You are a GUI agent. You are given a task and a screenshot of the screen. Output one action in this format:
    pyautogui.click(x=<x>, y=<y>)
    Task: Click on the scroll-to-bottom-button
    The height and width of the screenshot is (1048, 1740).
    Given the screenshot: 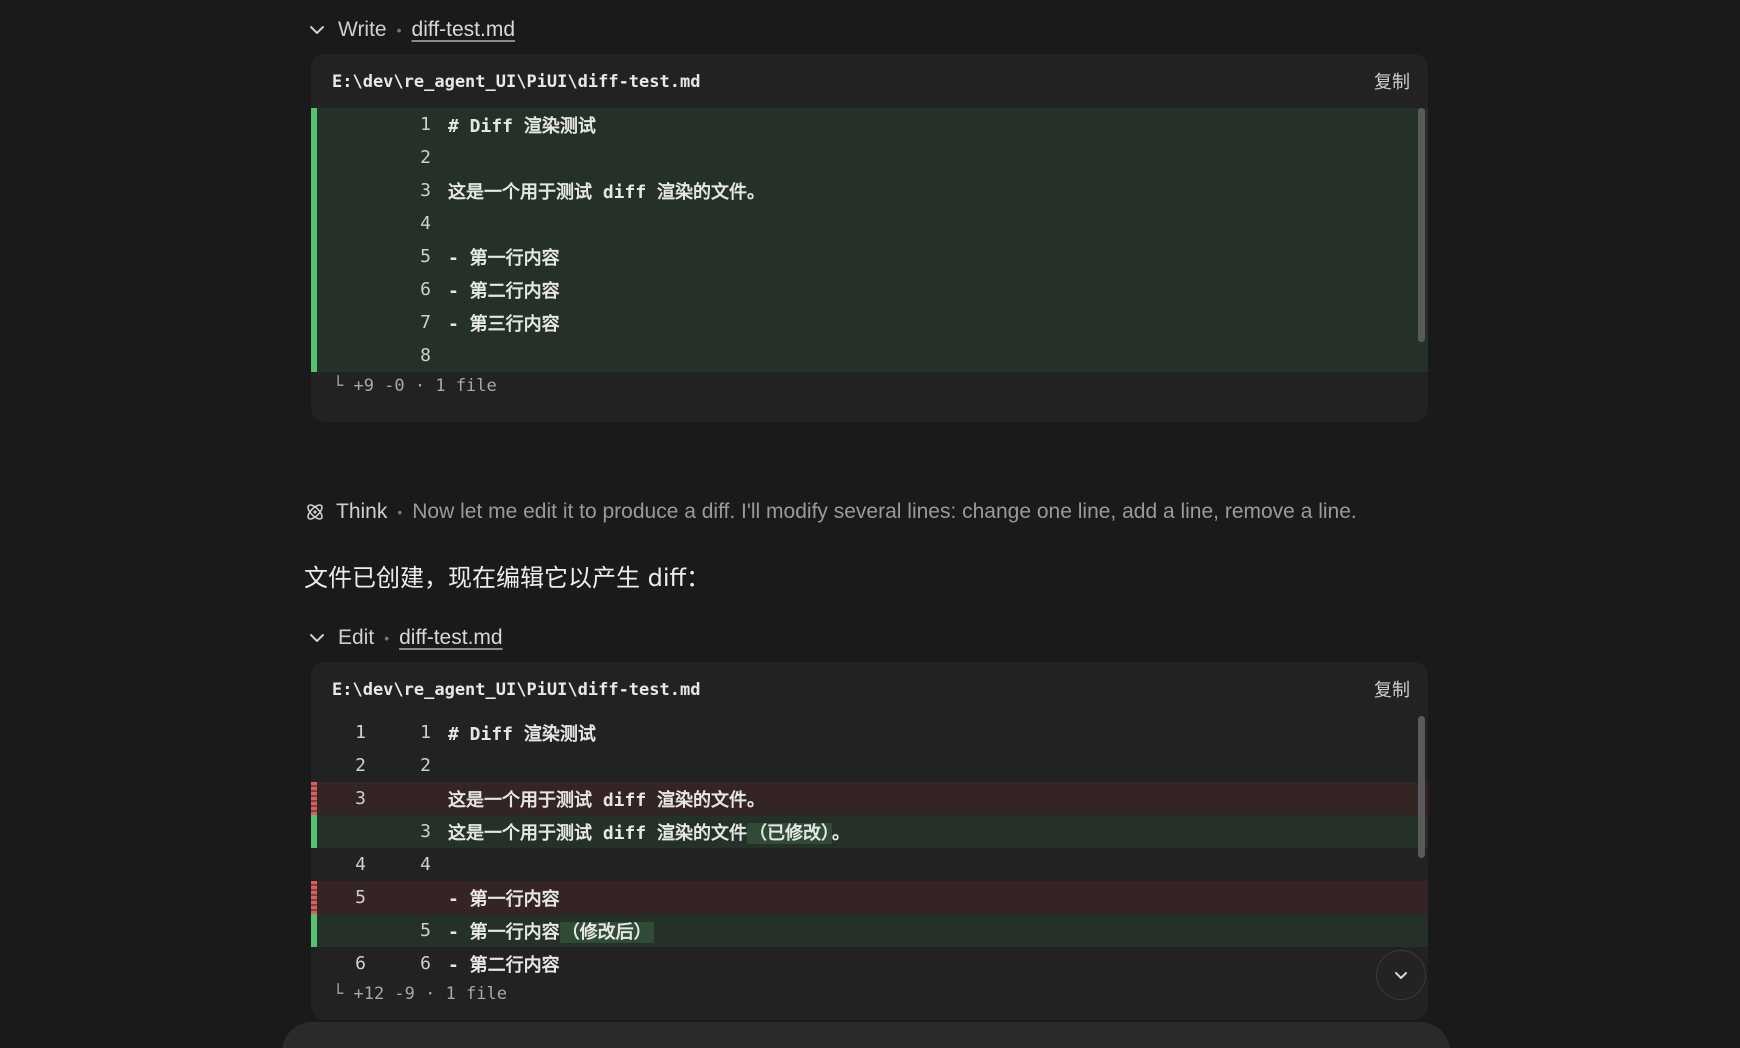 What is the action you would take?
    pyautogui.click(x=1401, y=975)
    